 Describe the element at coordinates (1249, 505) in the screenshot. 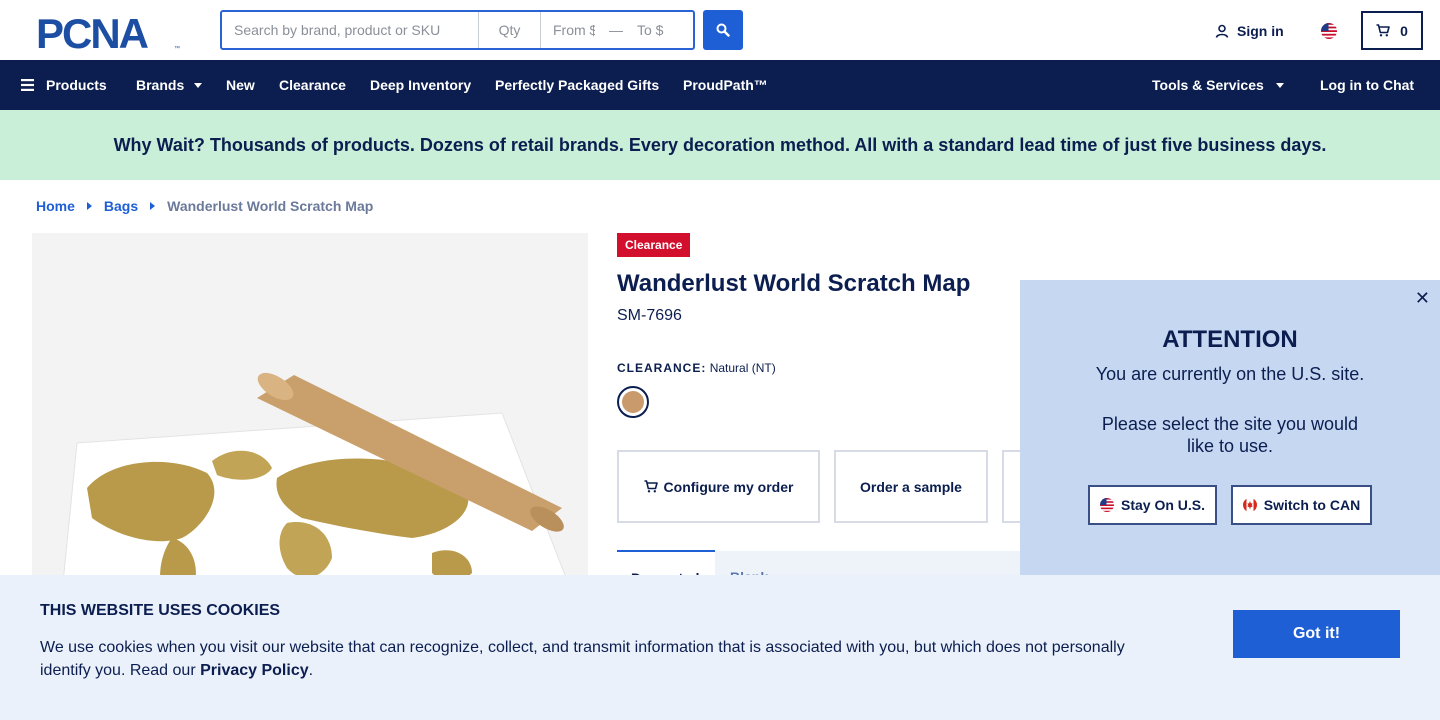

I see `canada-flag-icon` at that location.